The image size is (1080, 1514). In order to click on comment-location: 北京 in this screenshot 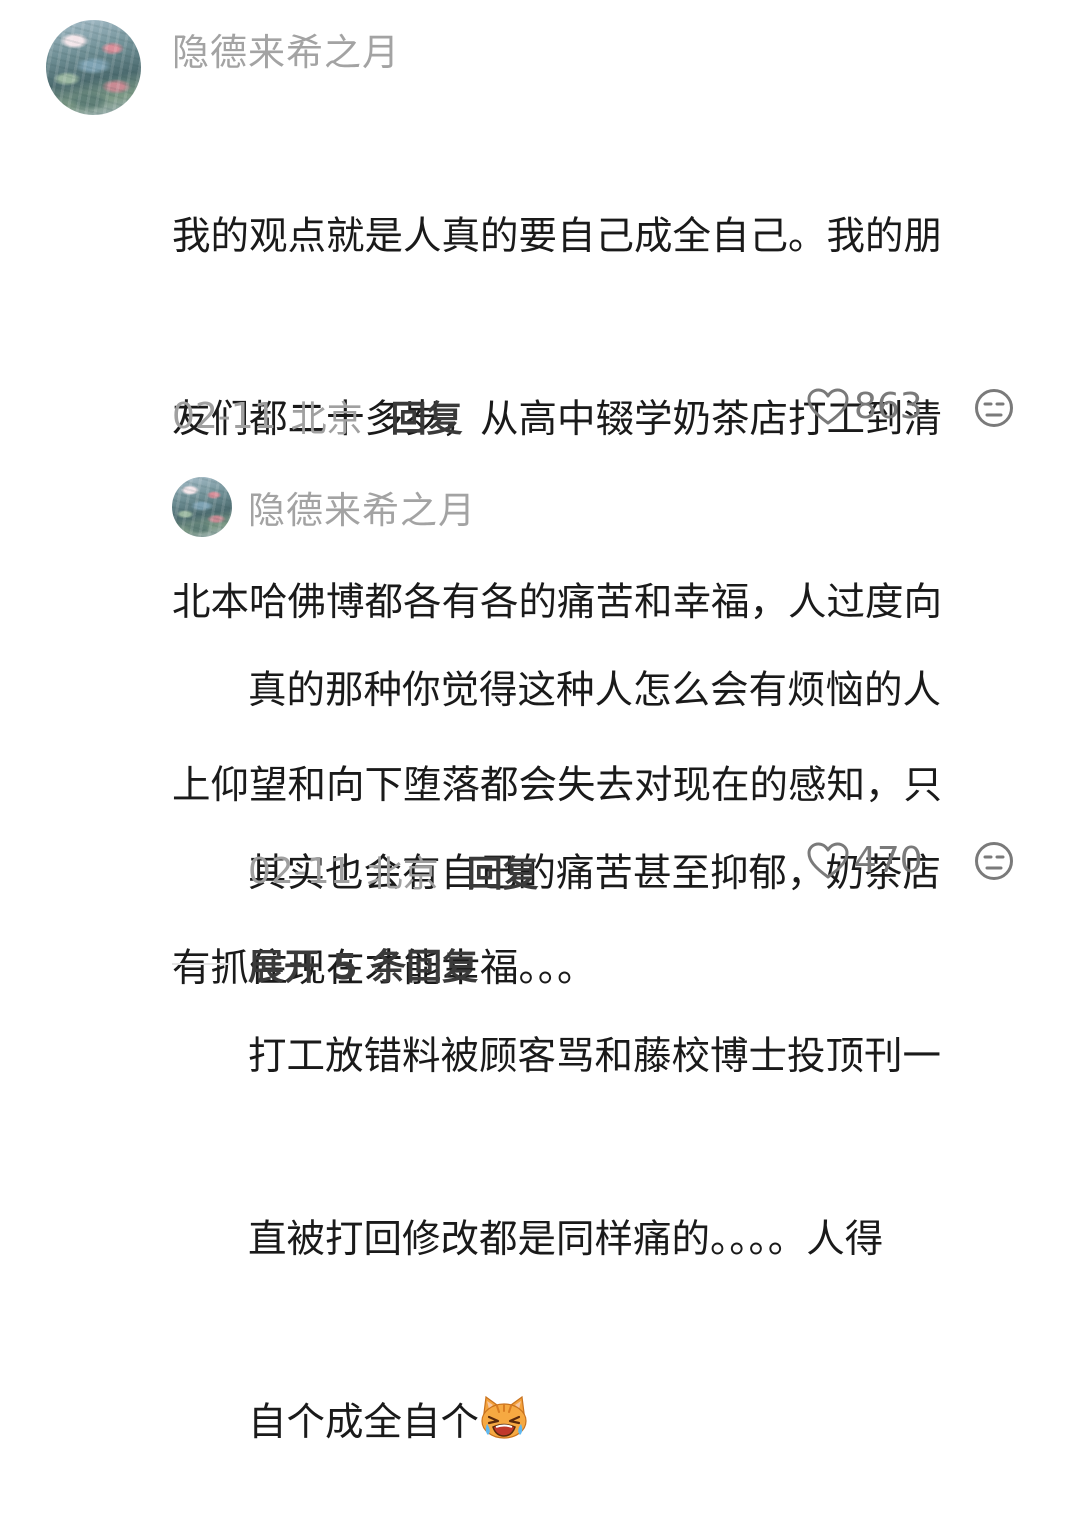, I will do `click(326, 419)`.